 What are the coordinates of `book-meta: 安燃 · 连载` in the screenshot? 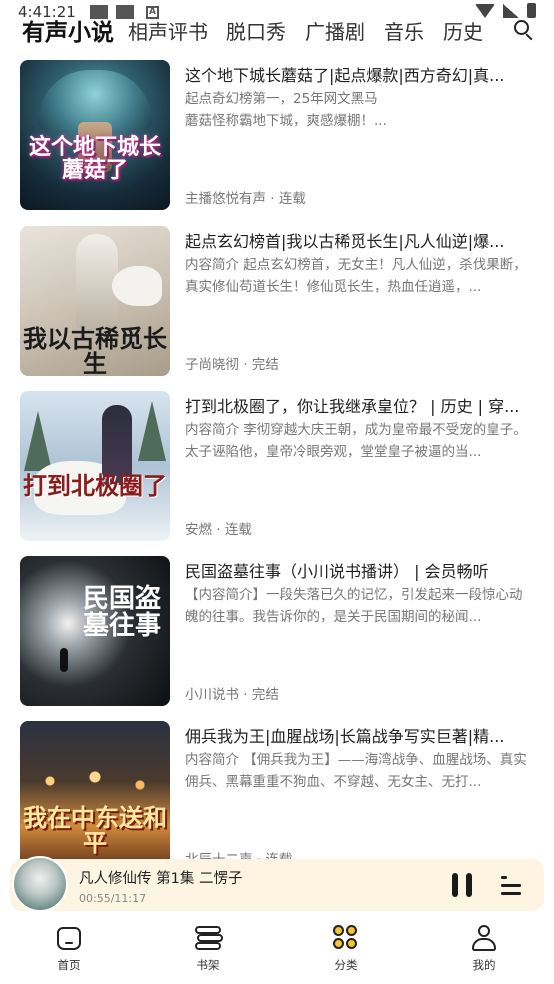 It's located at (218, 530).